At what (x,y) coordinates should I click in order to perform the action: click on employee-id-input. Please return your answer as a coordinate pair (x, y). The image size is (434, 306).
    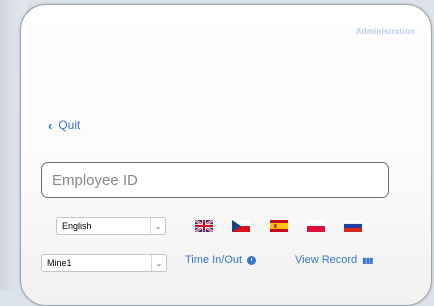
    Looking at the image, I should click on (215, 180).